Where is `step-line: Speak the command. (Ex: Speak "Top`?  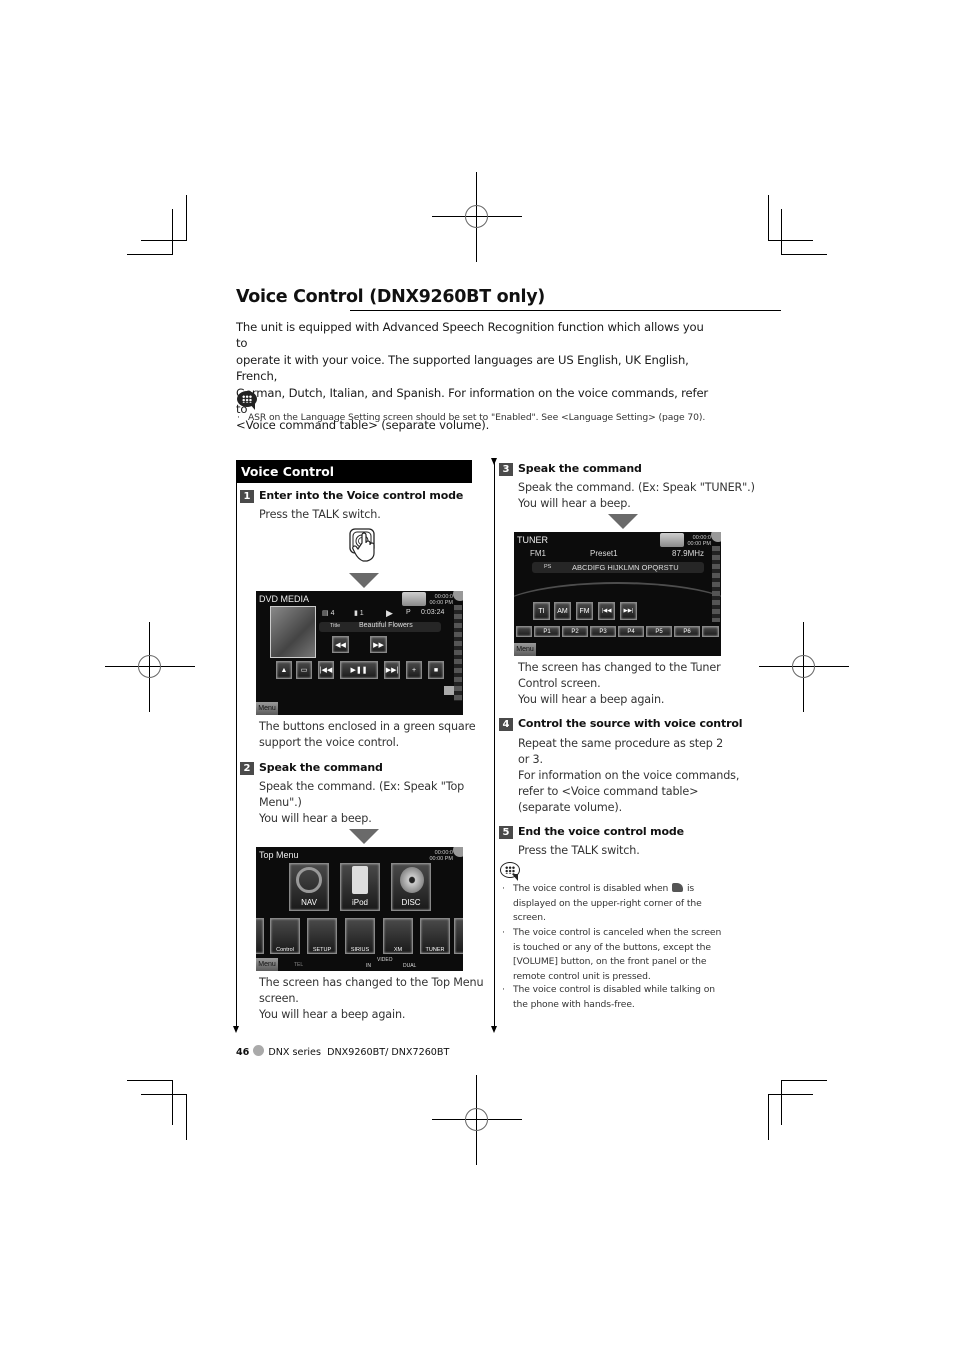 step-line: Speak the command. (Ex: Speak "Top is located at coordinates (362, 786).